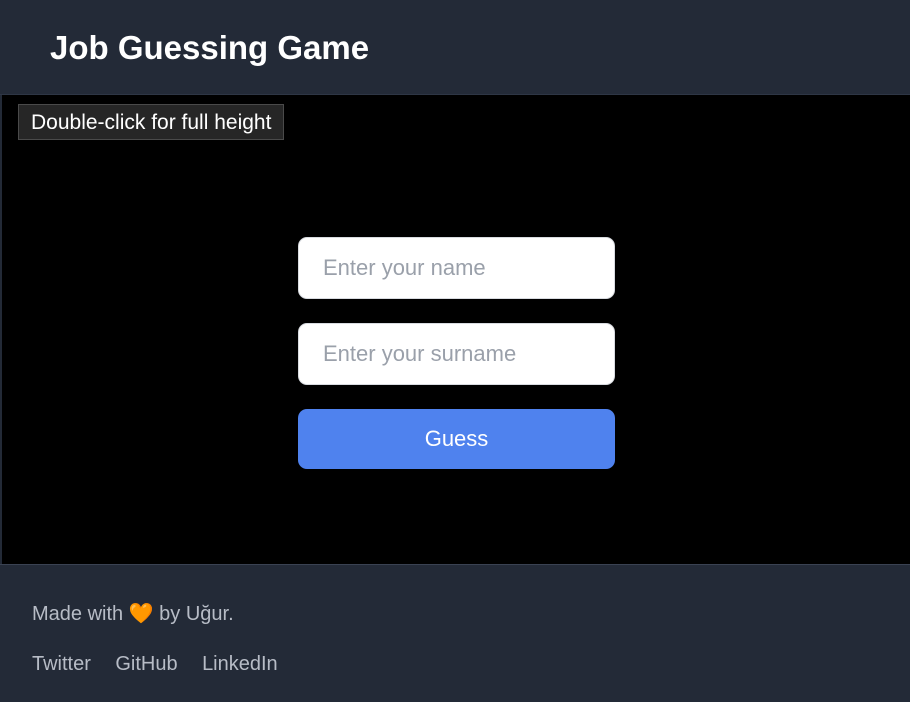  What do you see at coordinates (193, 614) in the screenshot?
I see `made-with-suffix: by Uğur.` at bounding box center [193, 614].